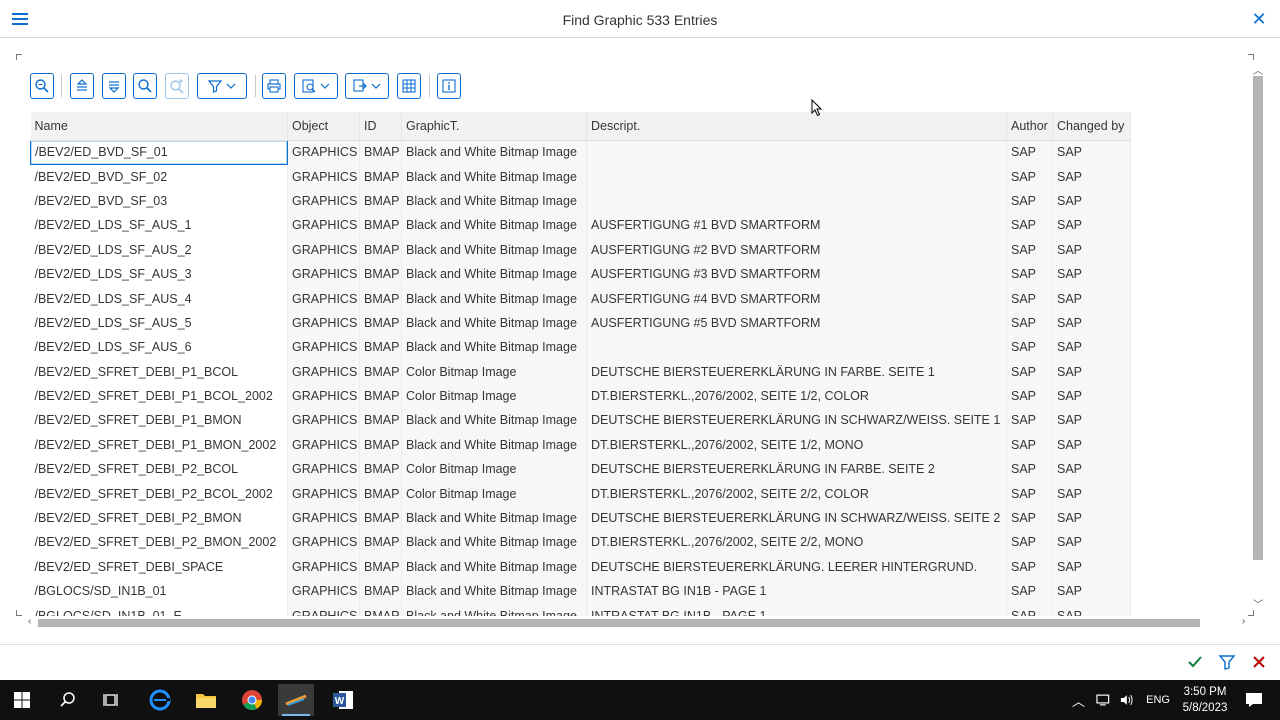 The height and width of the screenshot is (720, 1280). Describe the element at coordinates (1259, 19) in the screenshot. I see `close-dialog-button: ✕` at that location.